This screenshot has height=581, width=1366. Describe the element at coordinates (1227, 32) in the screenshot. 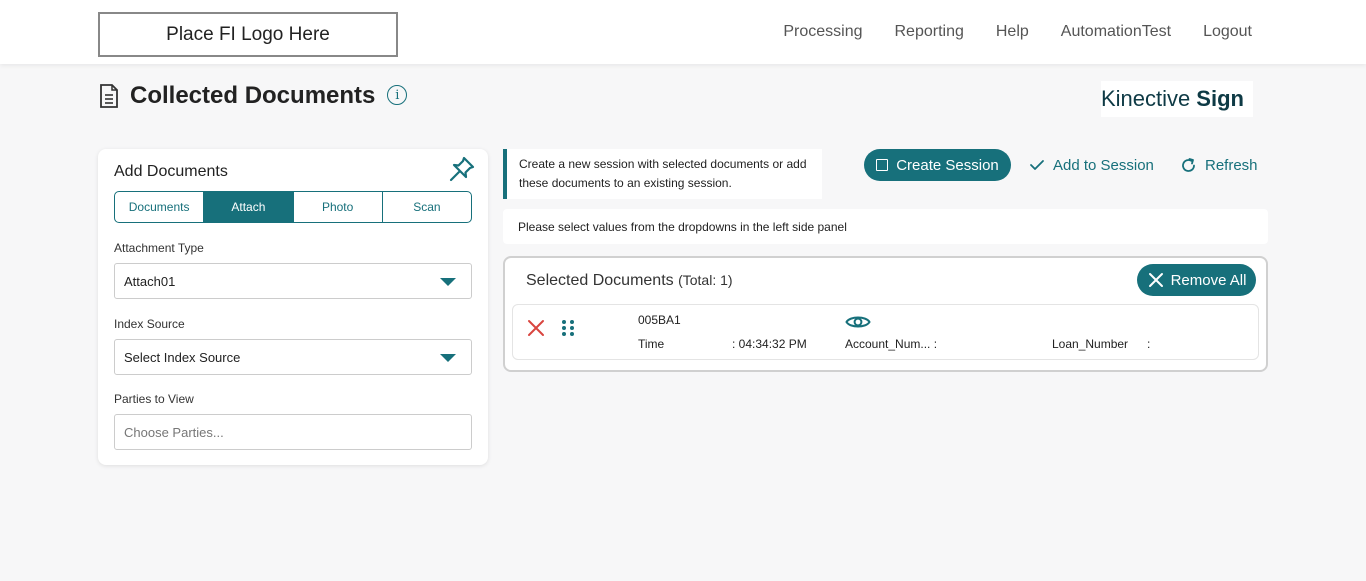

I see `nav-logout: Logout` at that location.